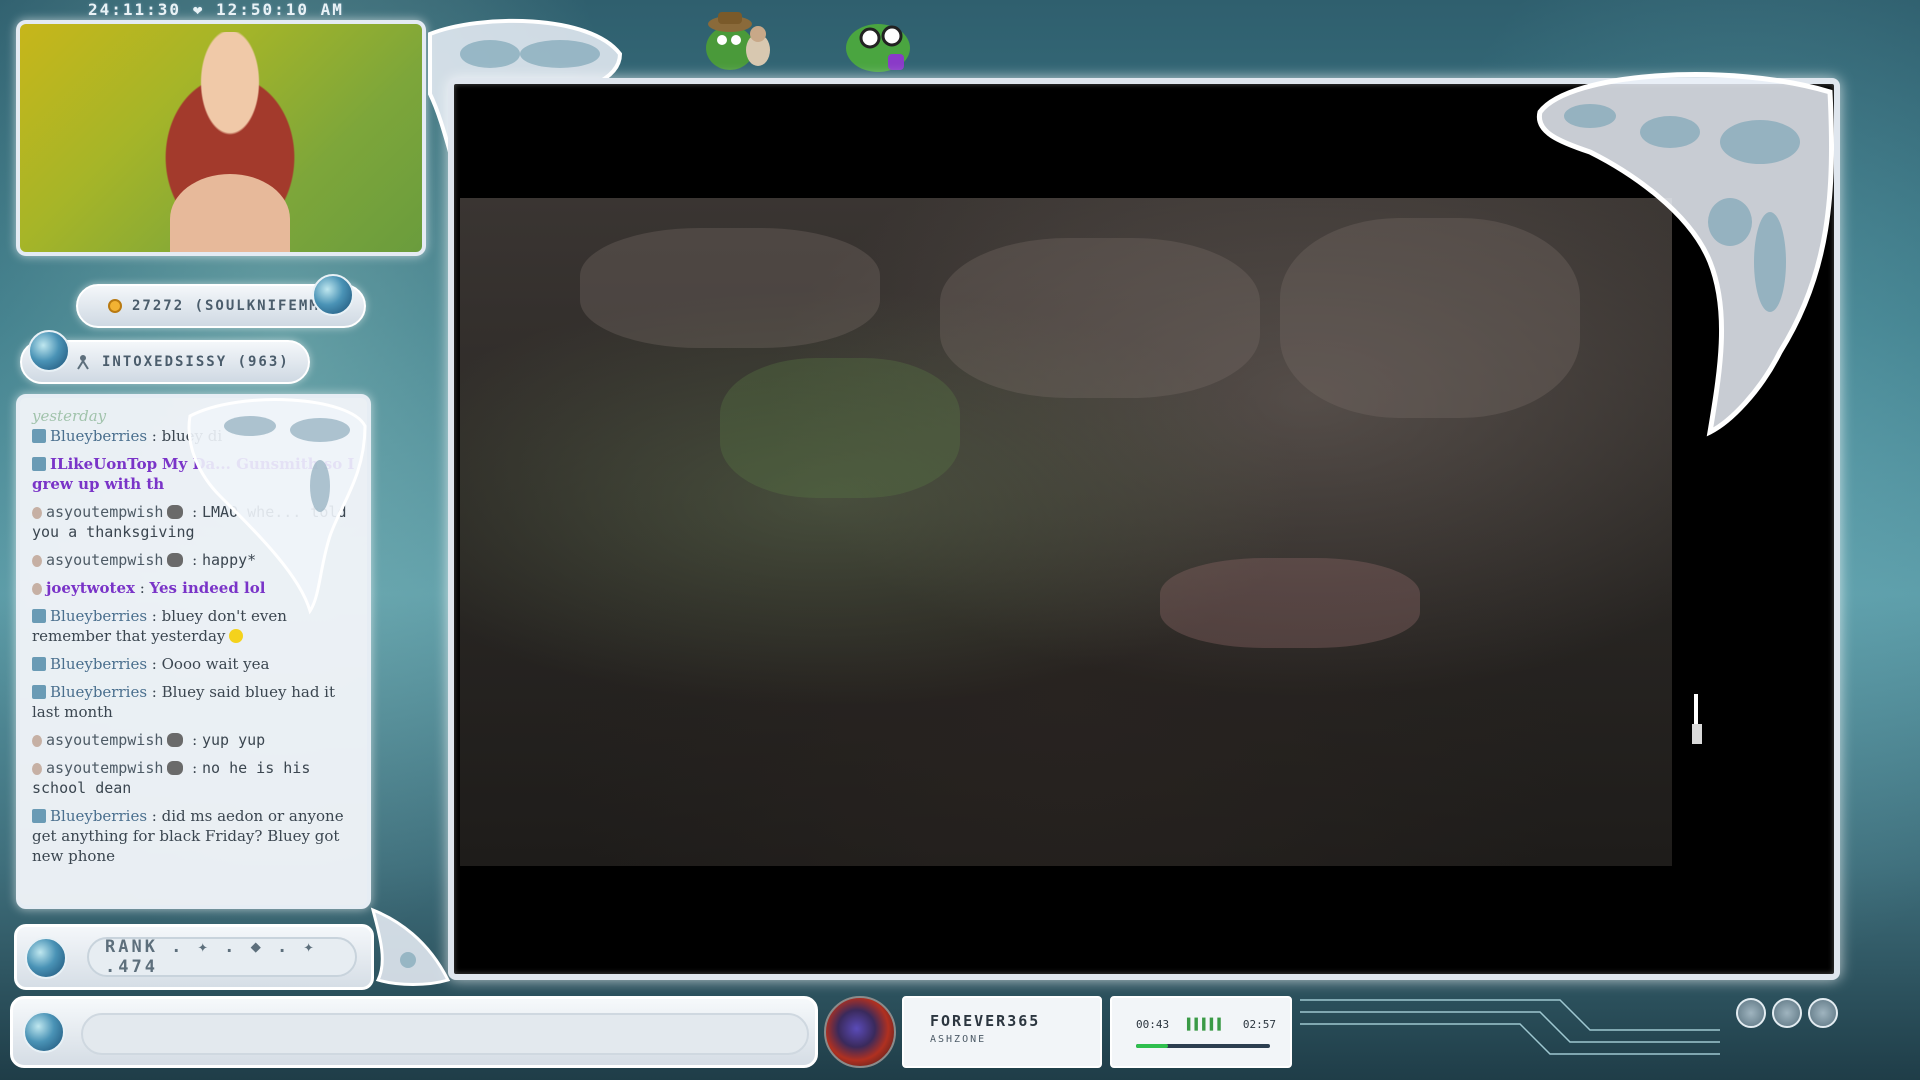 The width and height of the screenshot is (1920, 1080). I want to click on chat-username: ILikeUonTop, so click(103, 464).